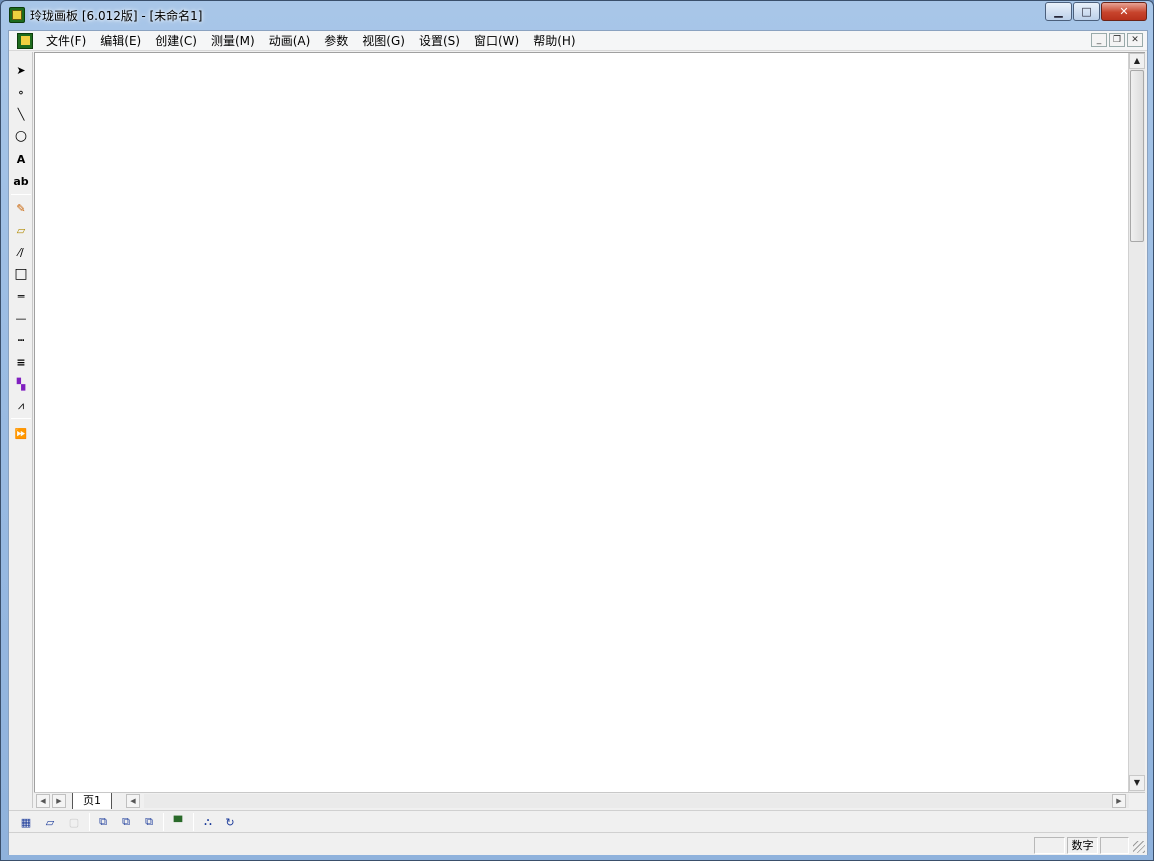 This screenshot has width=1154, height=861. What do you see at coordinates (59, 801) in the screenshot?
I see `next-page-icon: ▶` at bounding box center [59, 801].